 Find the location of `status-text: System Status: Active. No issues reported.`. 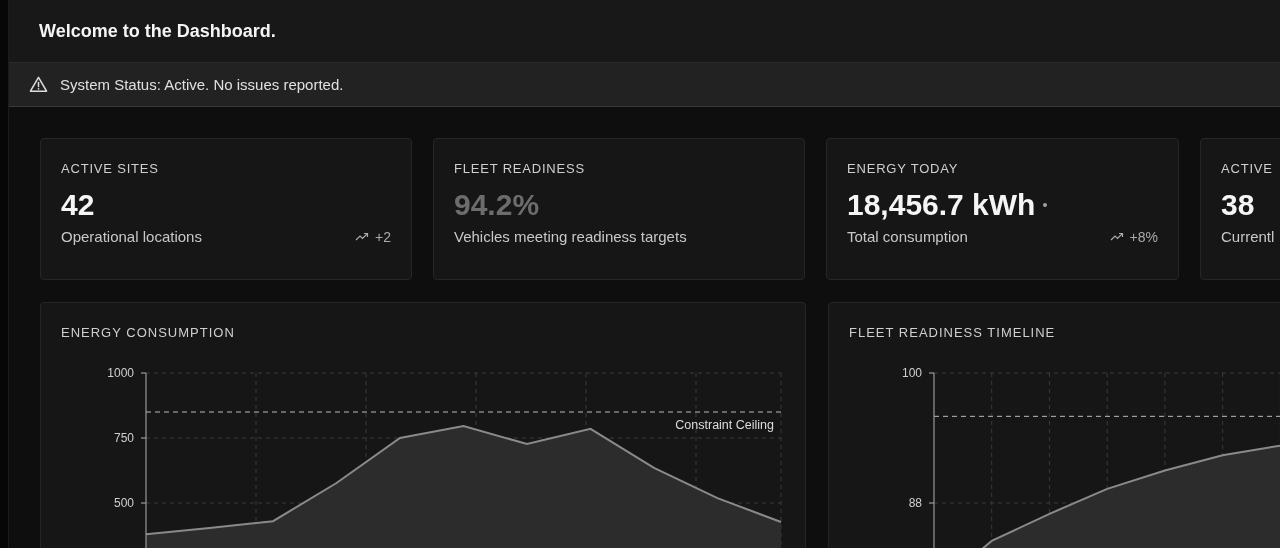

status-text: System Status: Active. No issues reported. is located at coordinates (202, 84).